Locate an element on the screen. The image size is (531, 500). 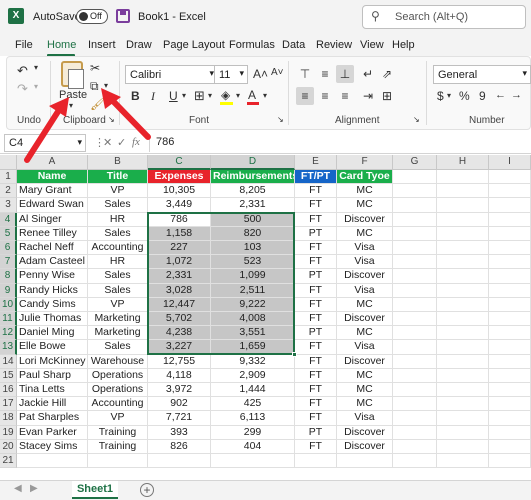
data-cell: Operations is located at coordinates (118, 390).